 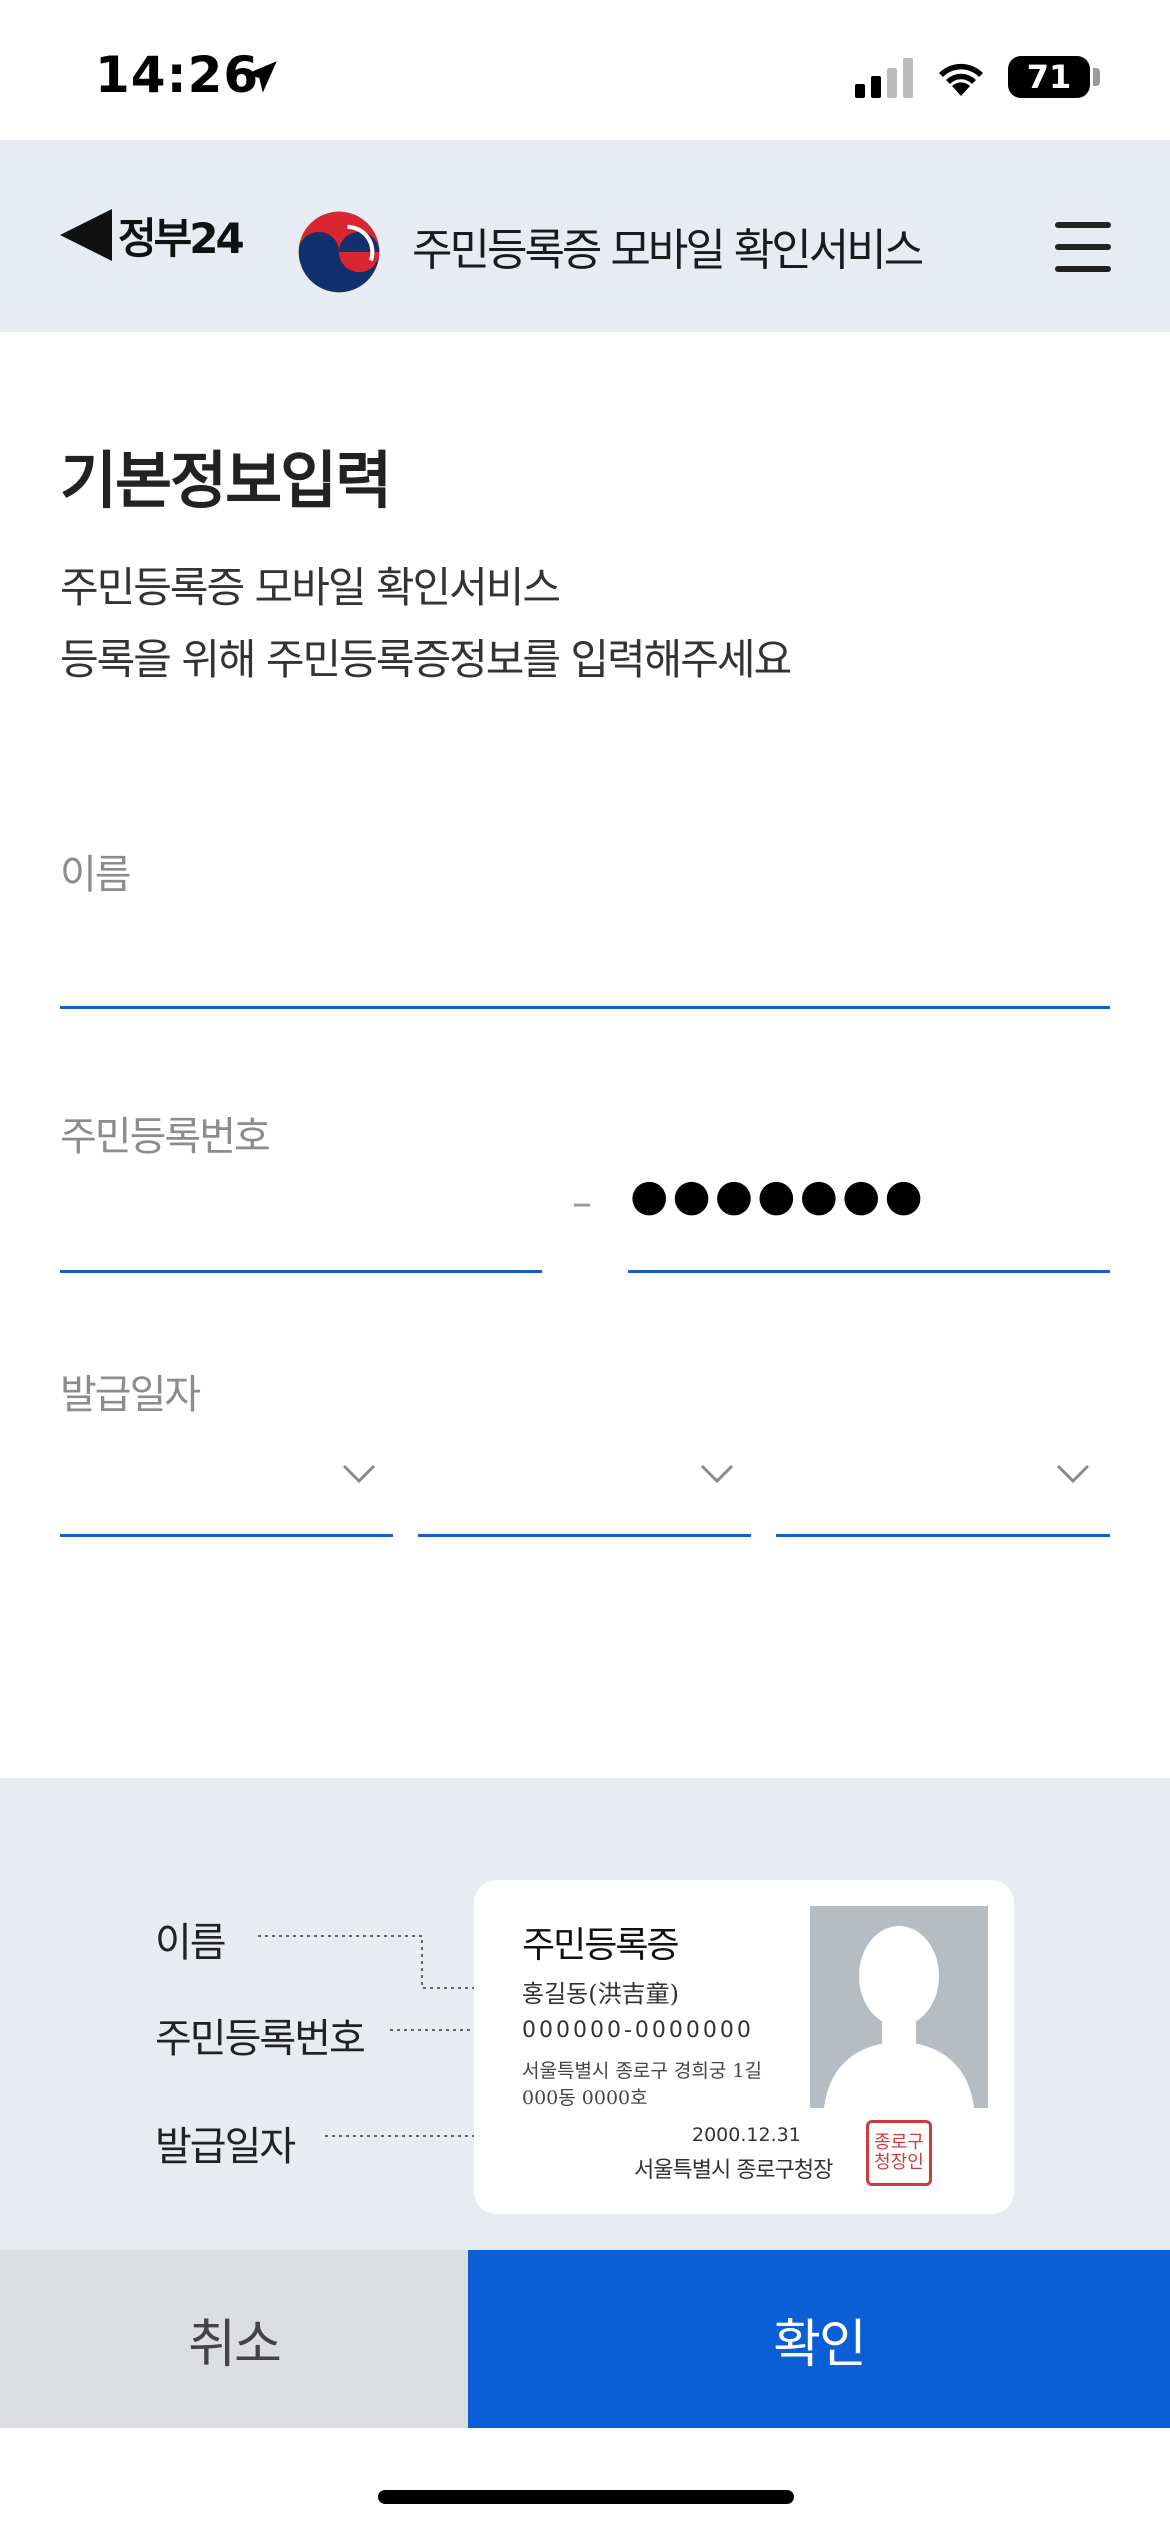 I want to click on card-rrn: 000000-0000000, so click(x=638, y=2030).